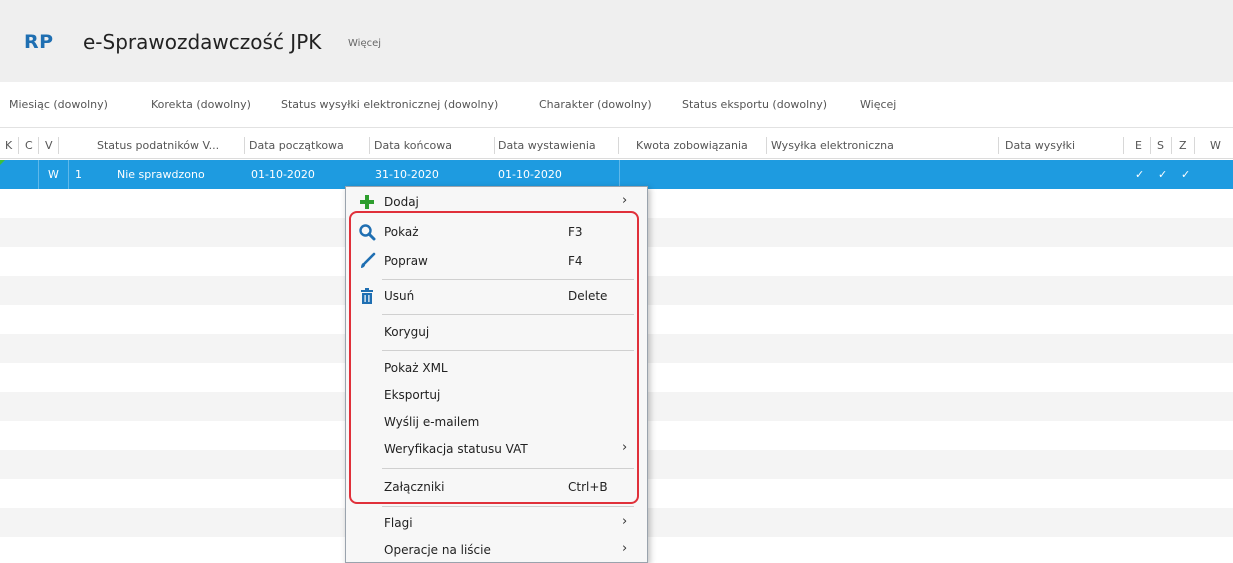  I want to click on menu-item-label: Operacje na liście, so click(437, 550).